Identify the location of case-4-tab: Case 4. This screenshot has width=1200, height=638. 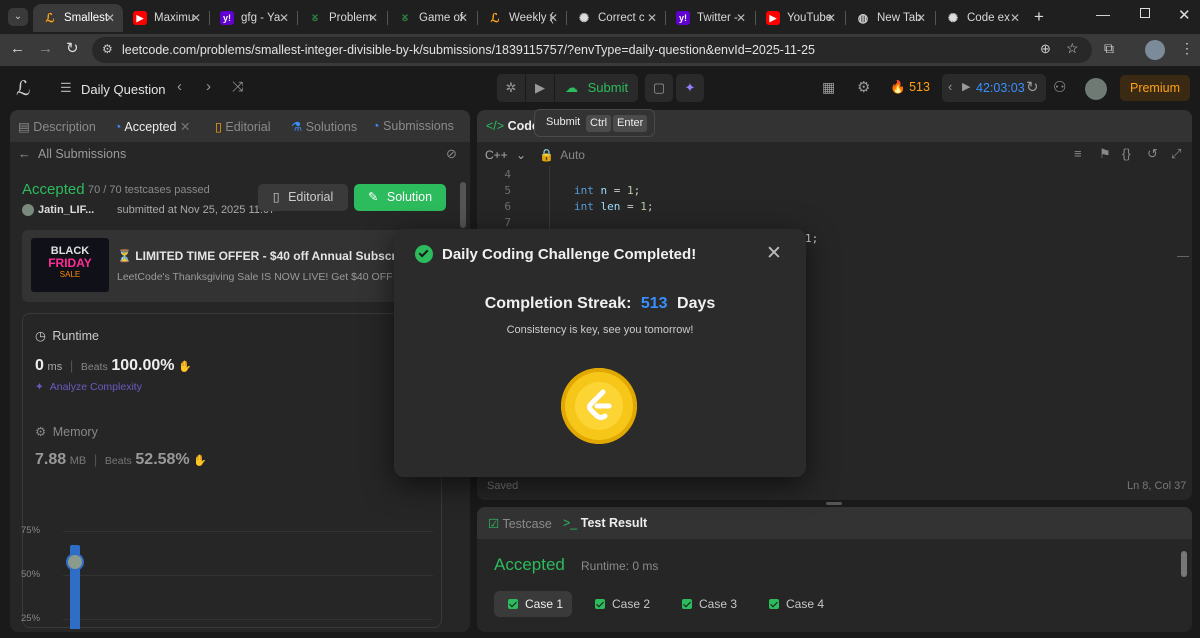
(794, 604).